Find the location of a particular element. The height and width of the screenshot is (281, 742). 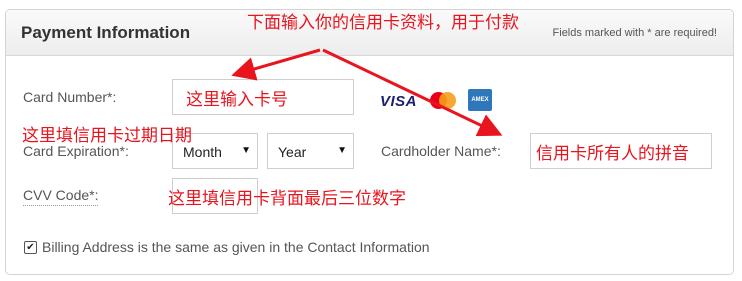

annotation-card-number: 这里输入卡号 is located at coordinates (237, 100).